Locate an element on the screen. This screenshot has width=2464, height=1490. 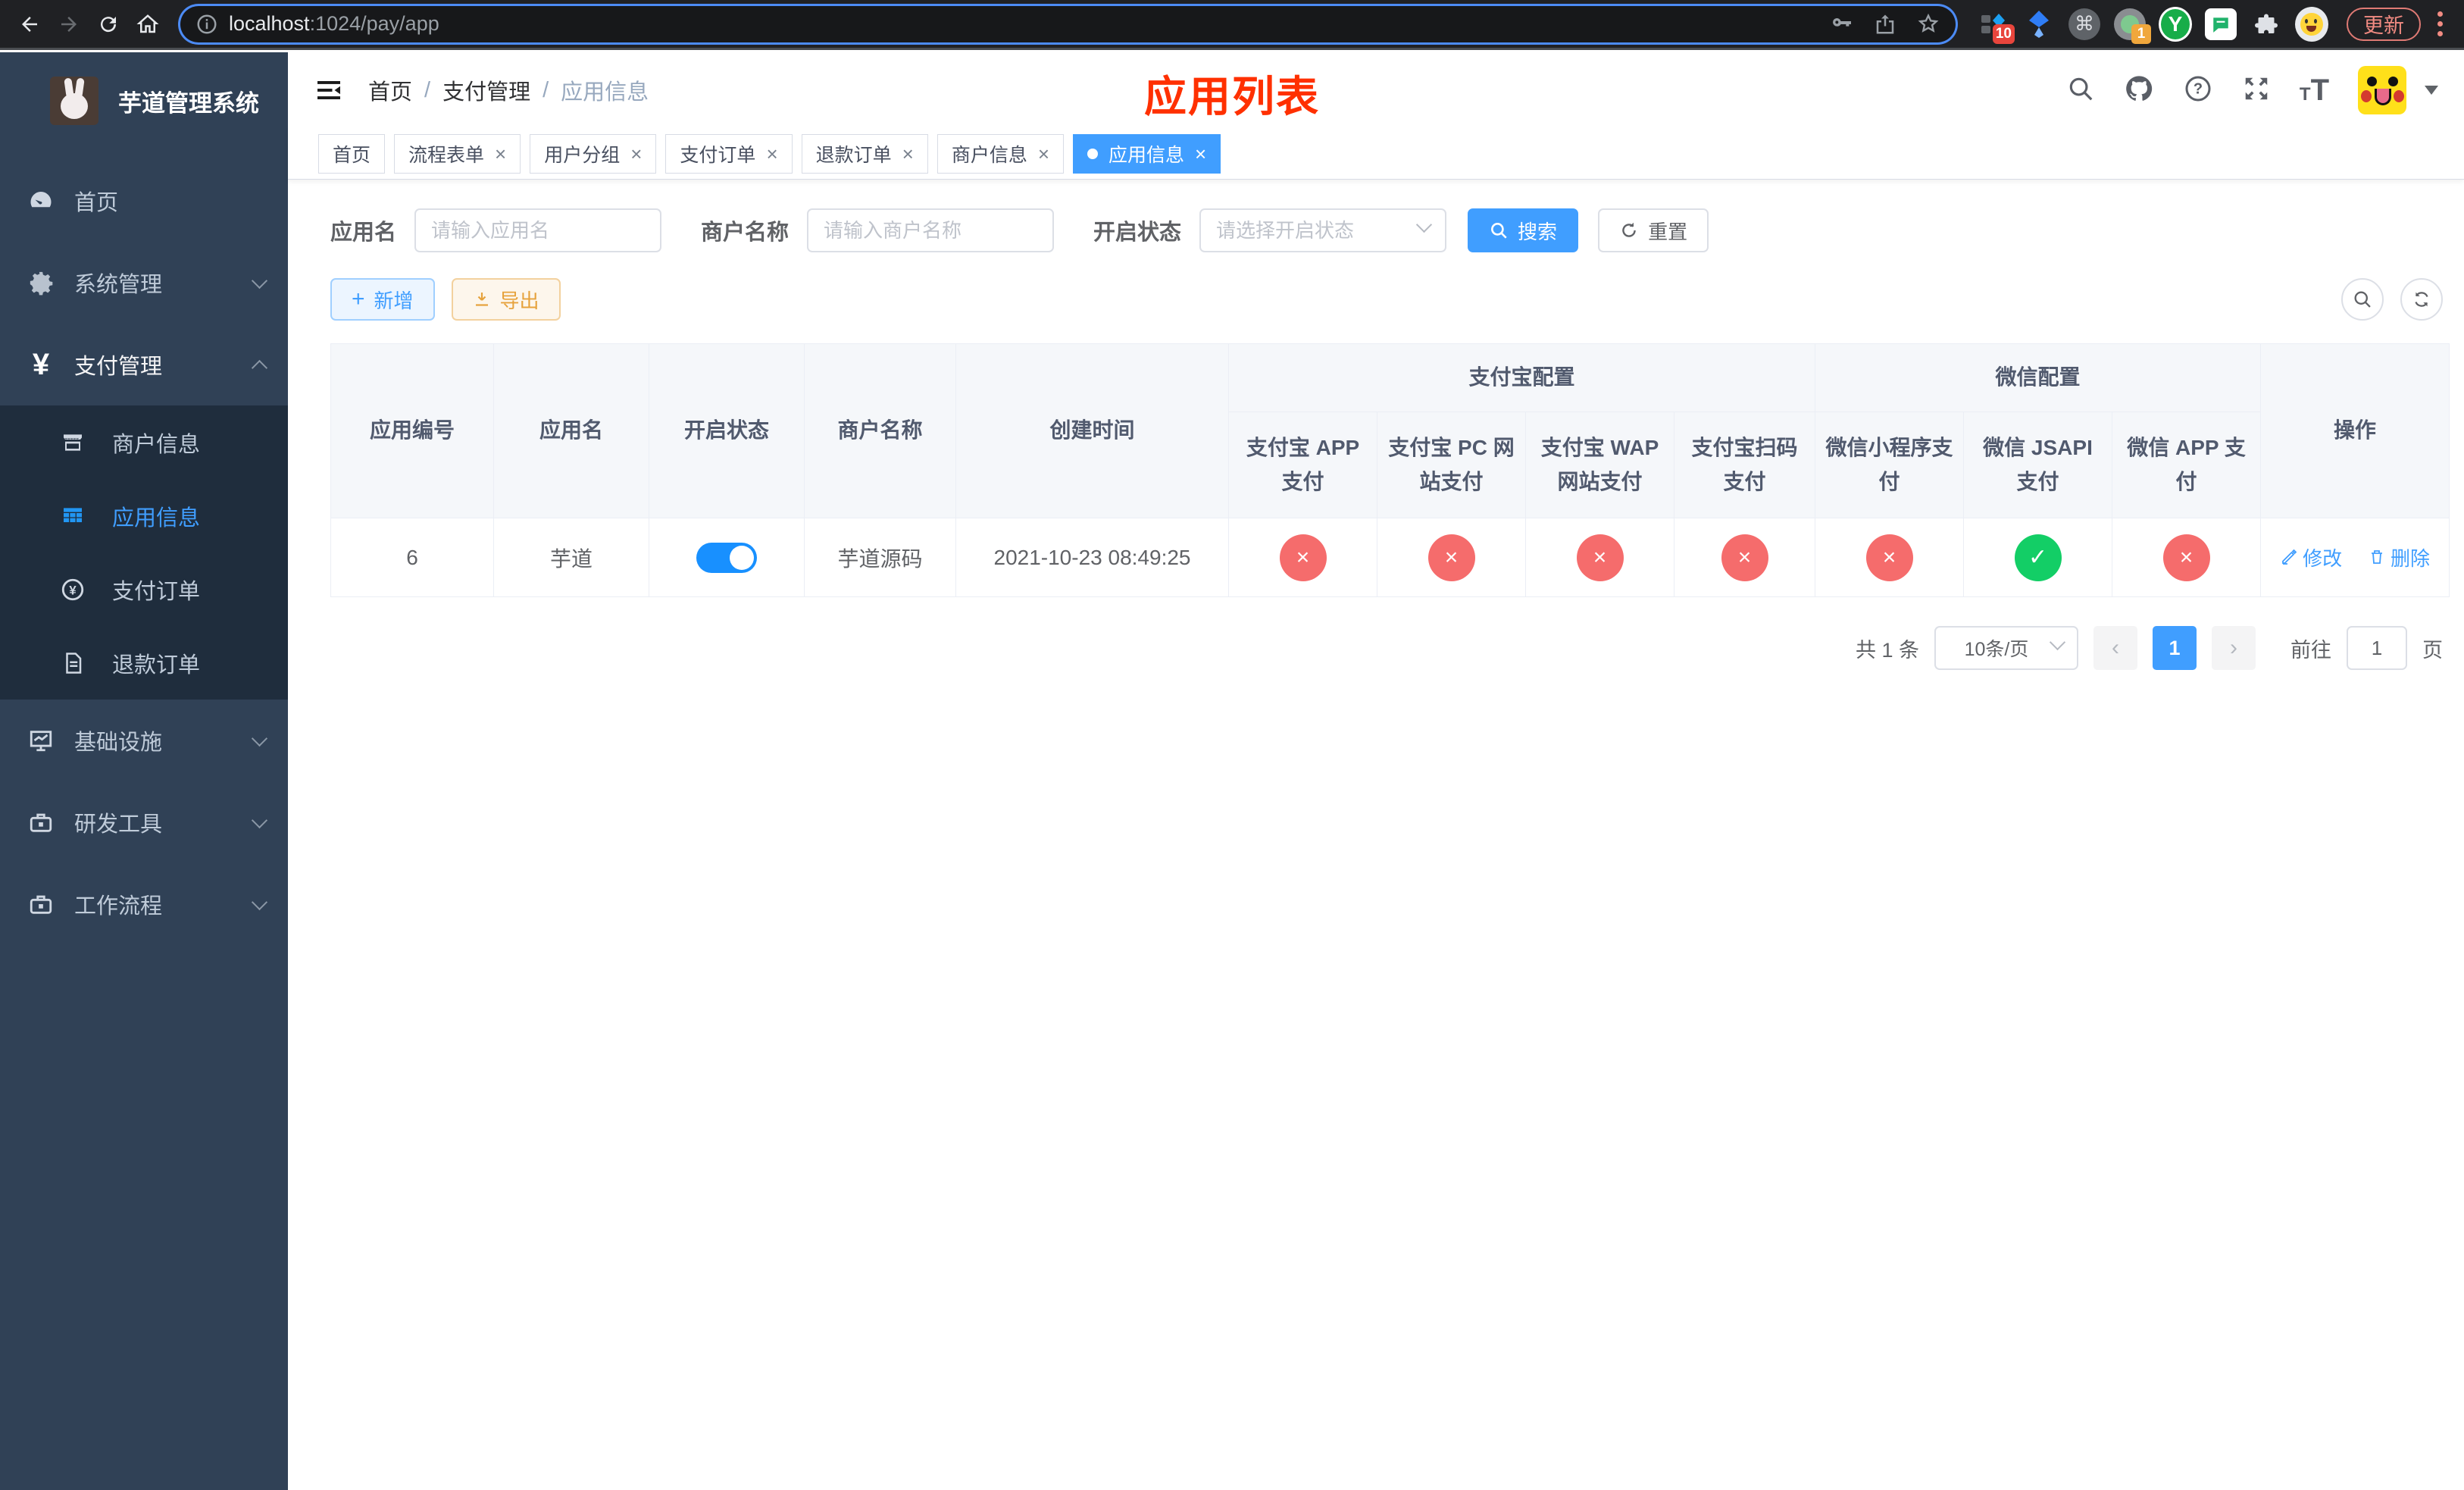
col-status: 开启状态 is located at coordinates (727, 431).